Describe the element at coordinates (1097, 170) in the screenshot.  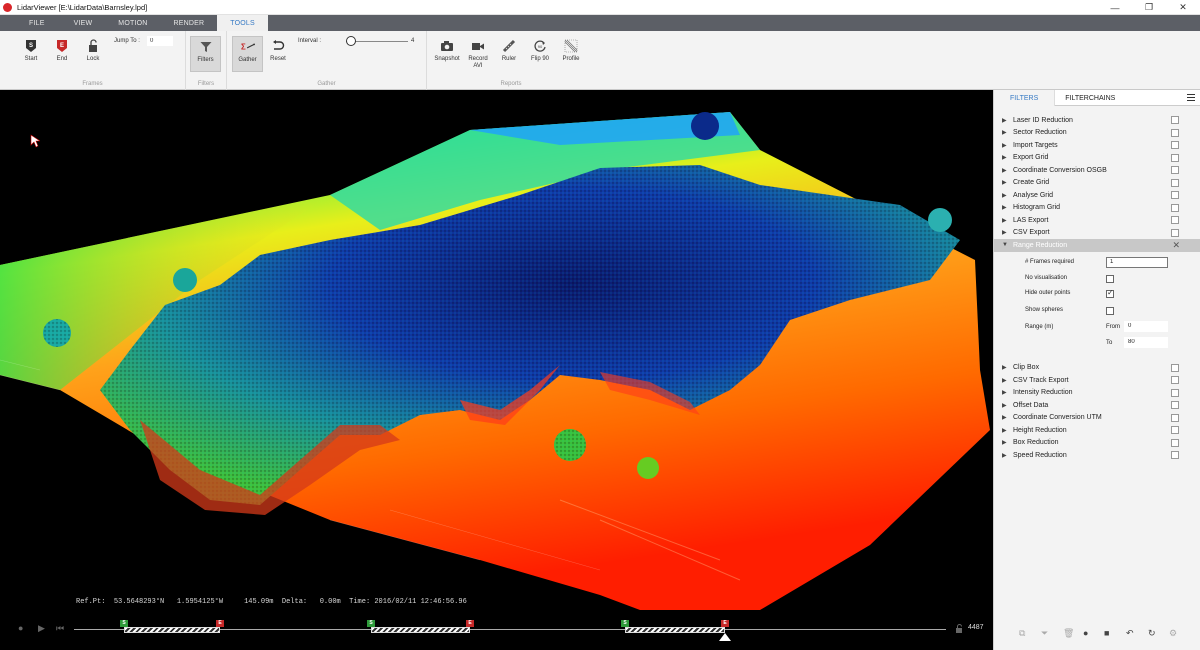
I see `filter-item: ▶ Coordinate Conversion OSGB` at that location.